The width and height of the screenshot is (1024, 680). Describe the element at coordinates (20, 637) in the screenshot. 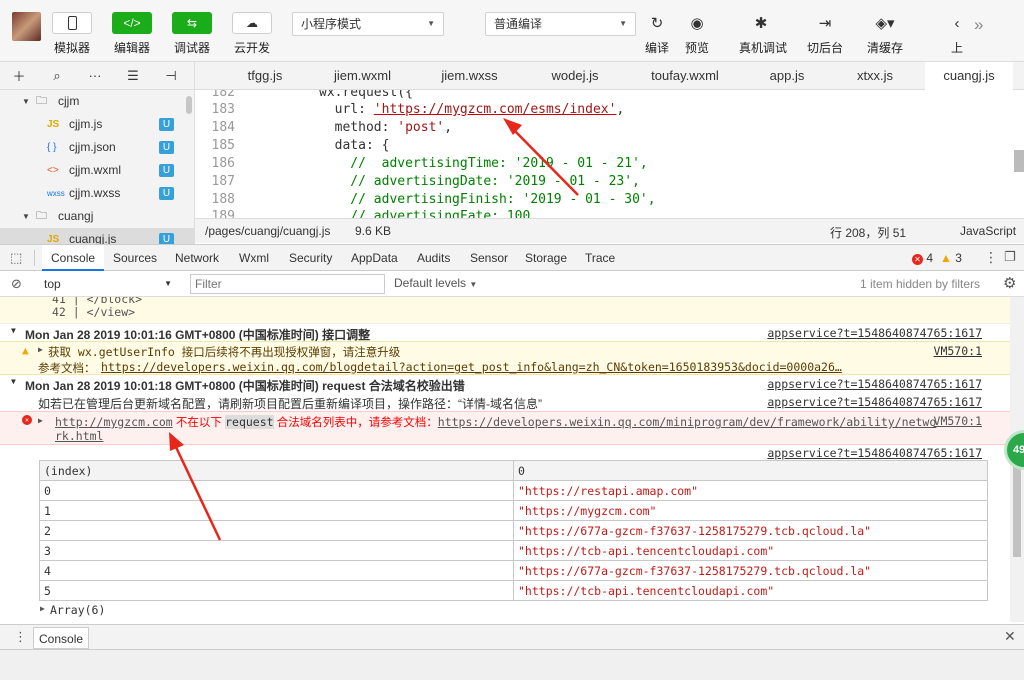

I see `drawer-menu-icon: ⋮` at that location.